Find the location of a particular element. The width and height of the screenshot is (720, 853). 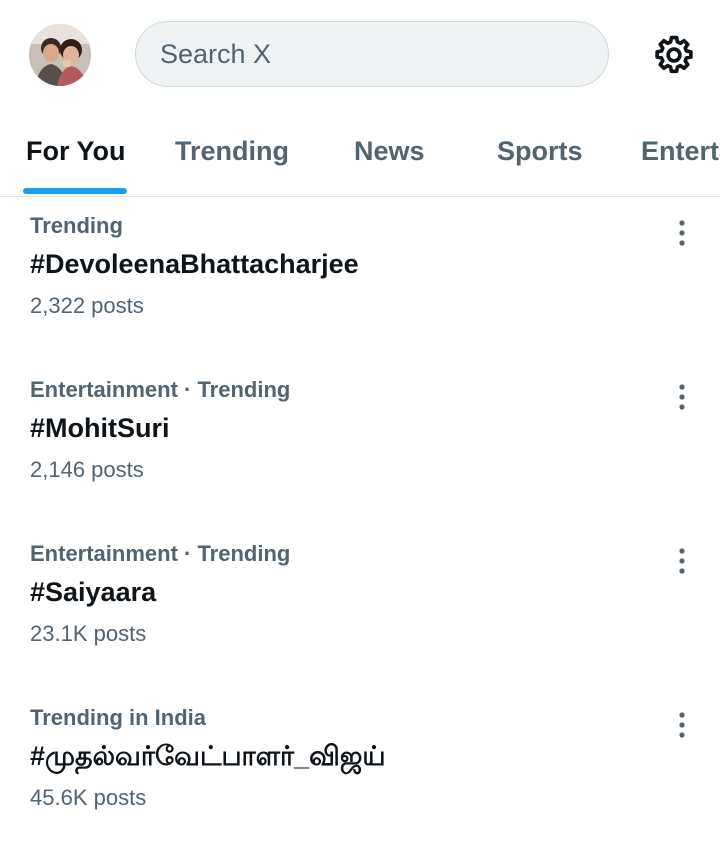

trend-title: #முதல்வர்வேட்பாளர்_விஜய் is located at coordinates (208, 756).